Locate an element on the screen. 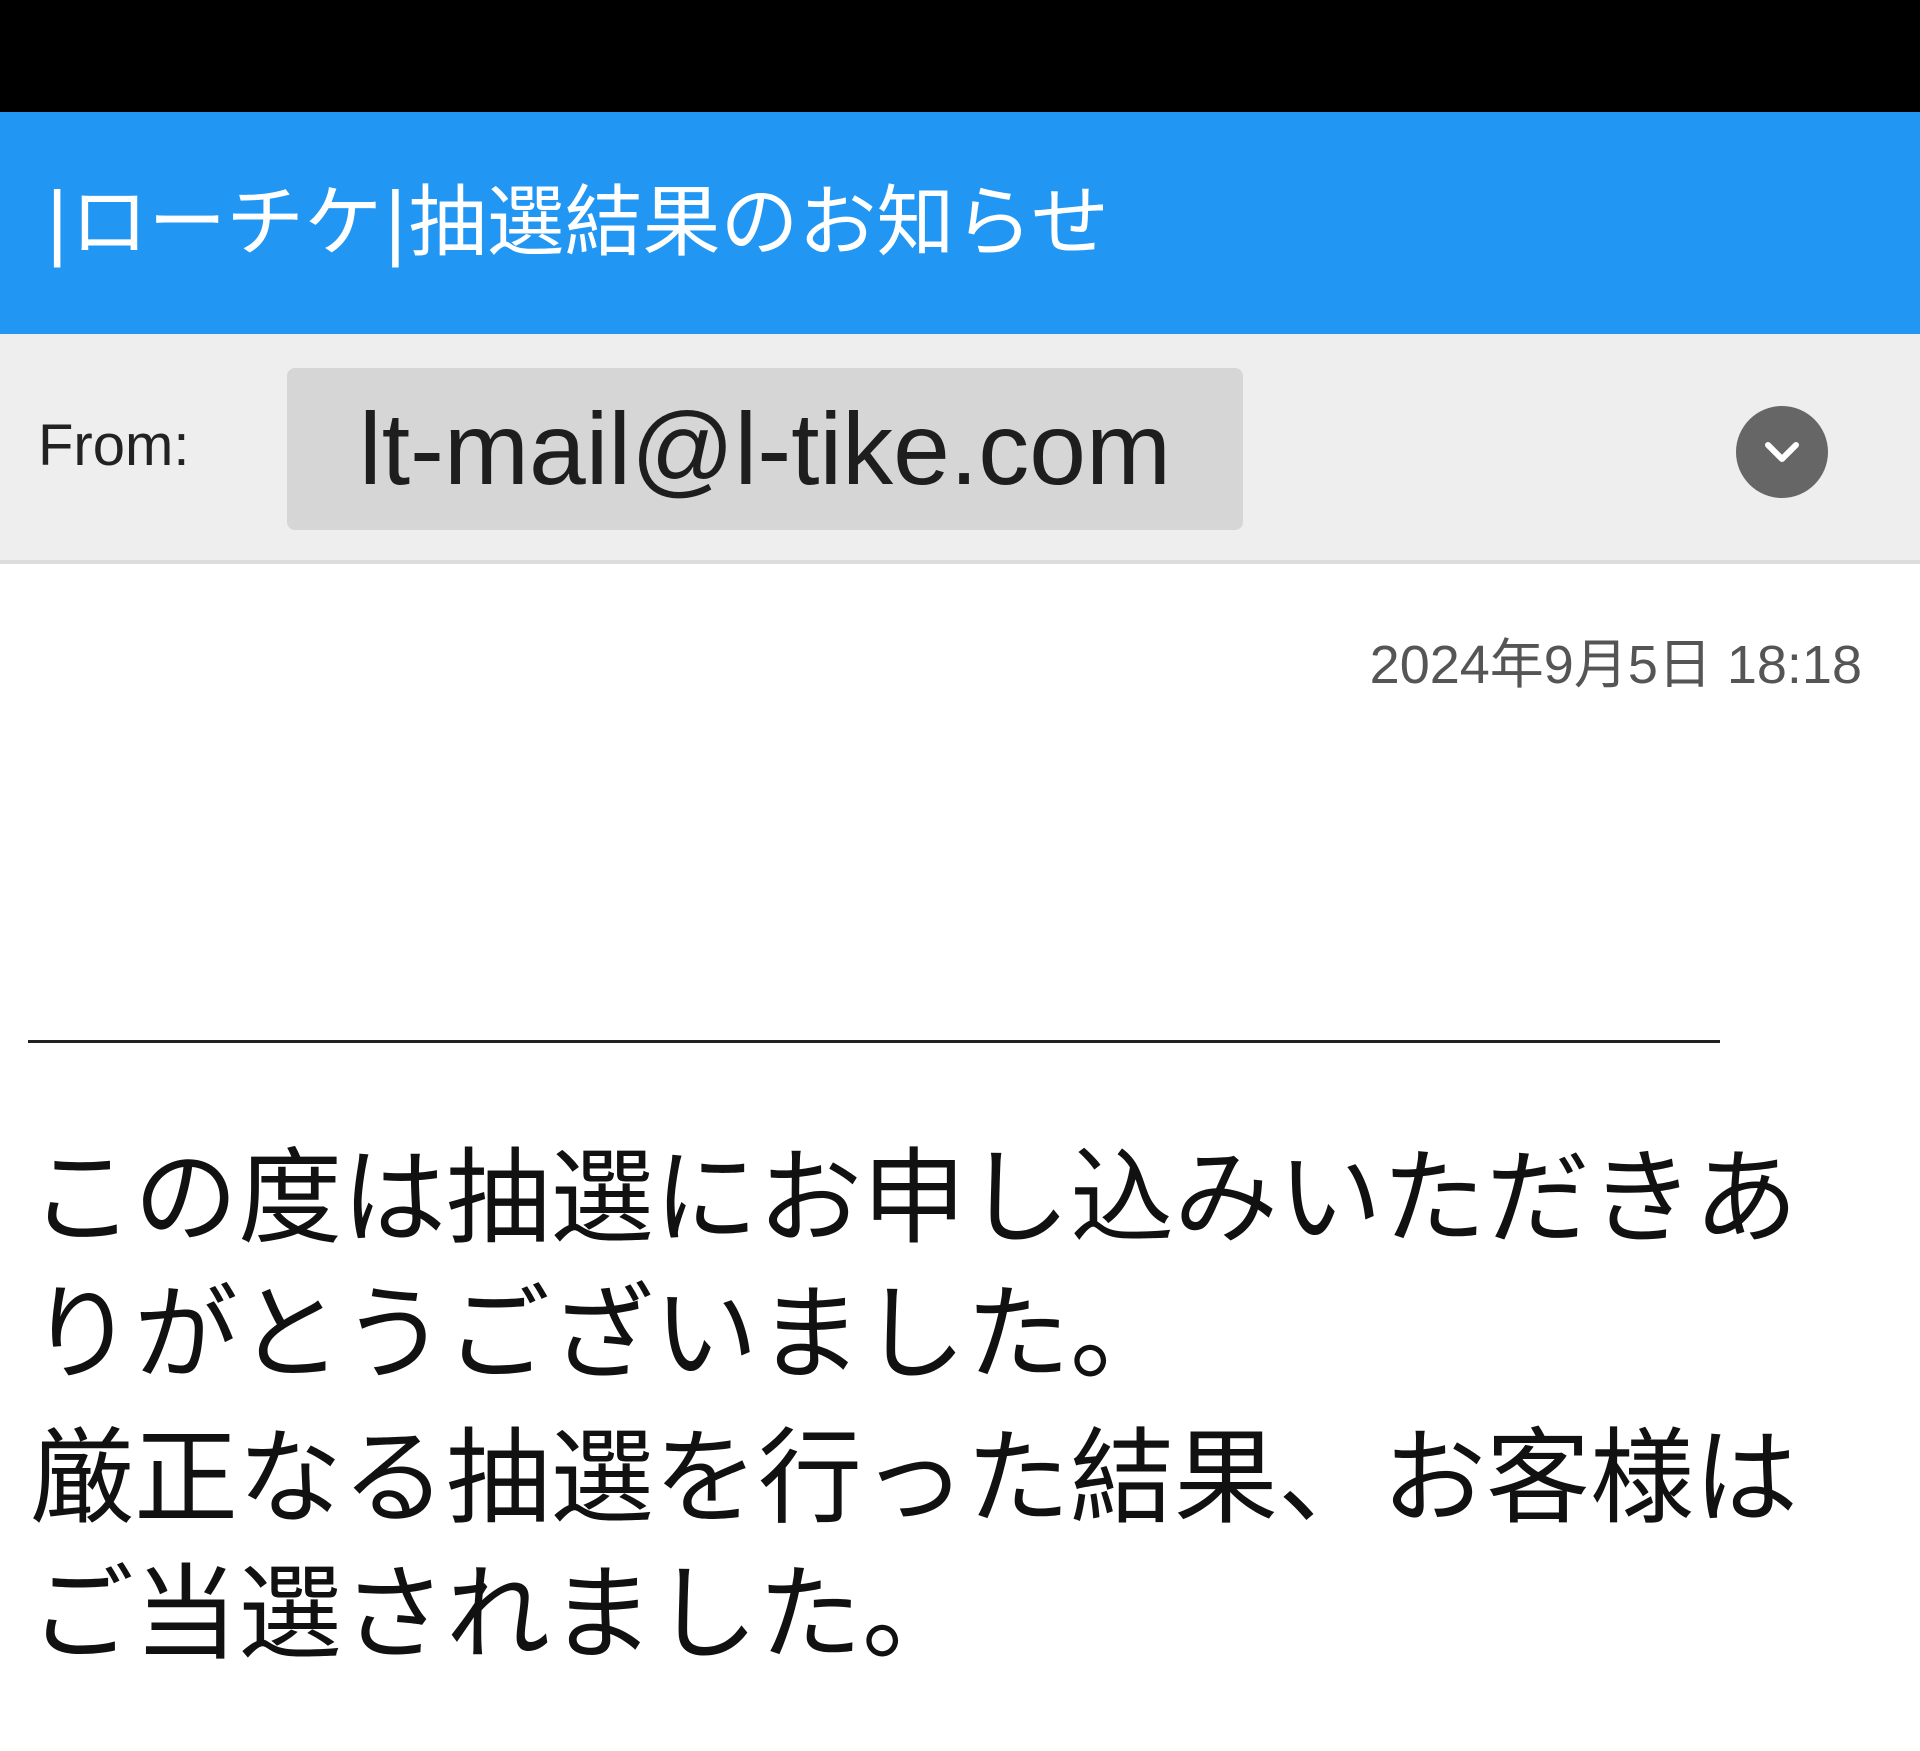  expand-details-button is located at coordinates (1782, 452).